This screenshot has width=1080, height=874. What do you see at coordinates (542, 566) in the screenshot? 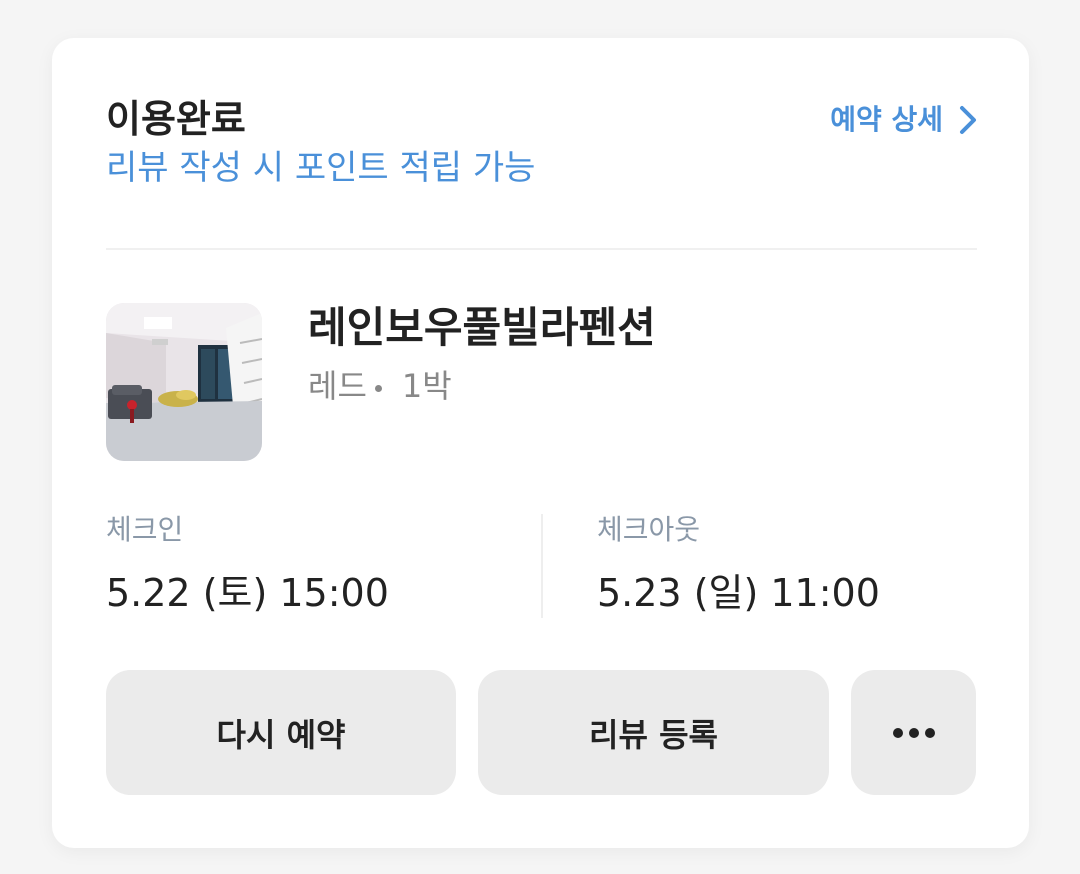
I see `checkin-checkout-divider` at bounding box center [542, 566].